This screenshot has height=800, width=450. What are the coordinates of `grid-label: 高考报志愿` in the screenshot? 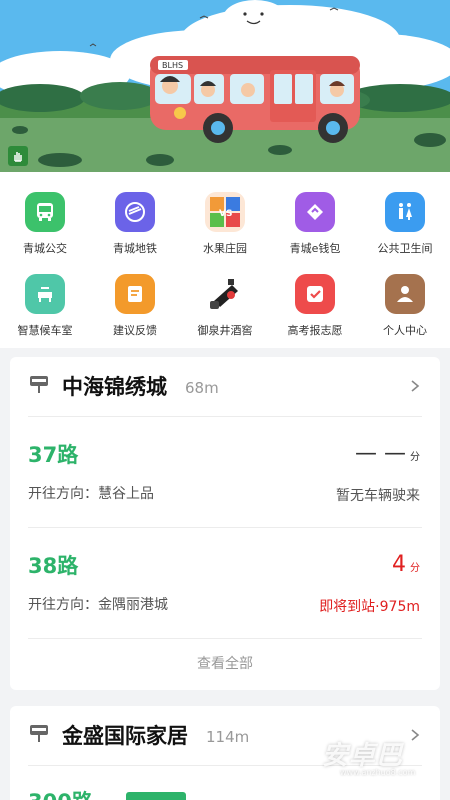 It's located at (315, 330).